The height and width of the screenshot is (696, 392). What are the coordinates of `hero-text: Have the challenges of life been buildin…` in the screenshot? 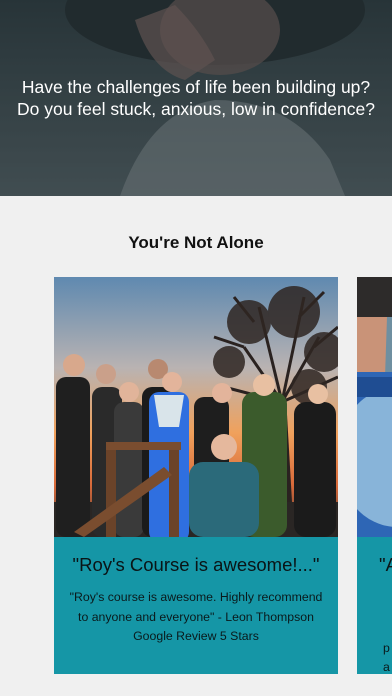 It's located at (196, 98).